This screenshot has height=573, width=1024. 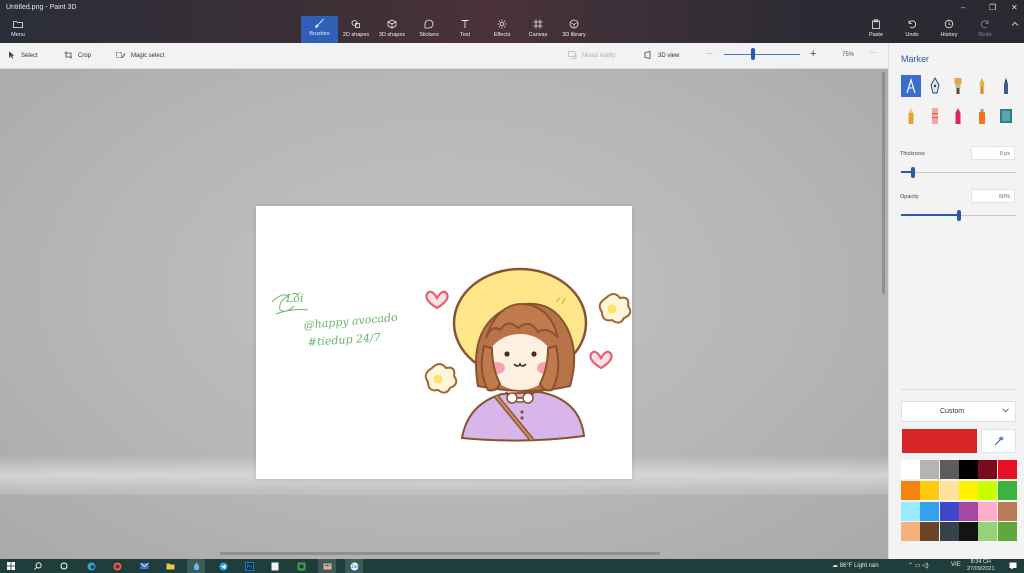 I want to click on more-options-button: ···, so click(x=873, y=53).